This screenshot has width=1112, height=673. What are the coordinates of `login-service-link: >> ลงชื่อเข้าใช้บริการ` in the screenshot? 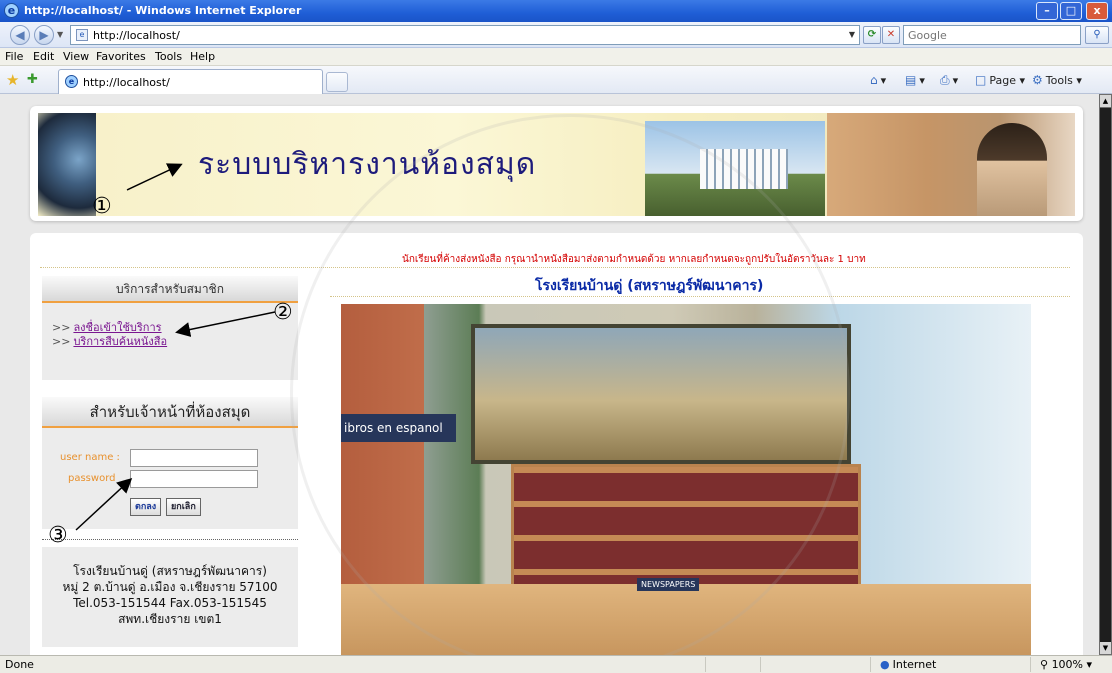 It's located at (175, 328).